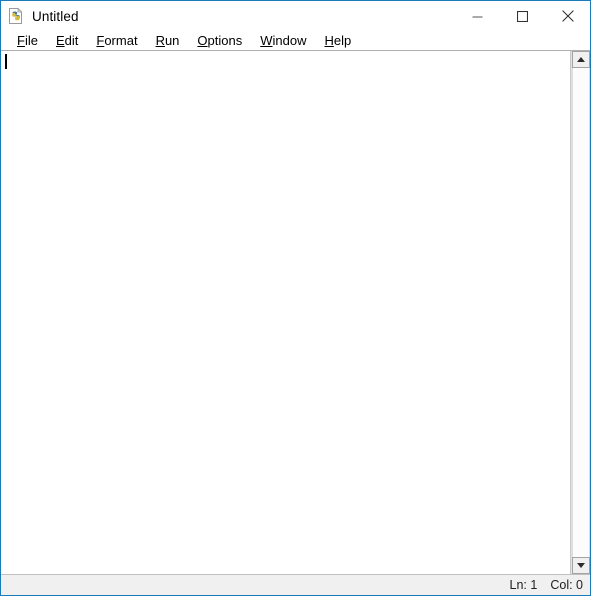 Image resolution: width=591 pixels, height=596 pixels. Describe the element at coordinates (342, 40) in the screenshot. I see `menu-label-help: elp` at that location.